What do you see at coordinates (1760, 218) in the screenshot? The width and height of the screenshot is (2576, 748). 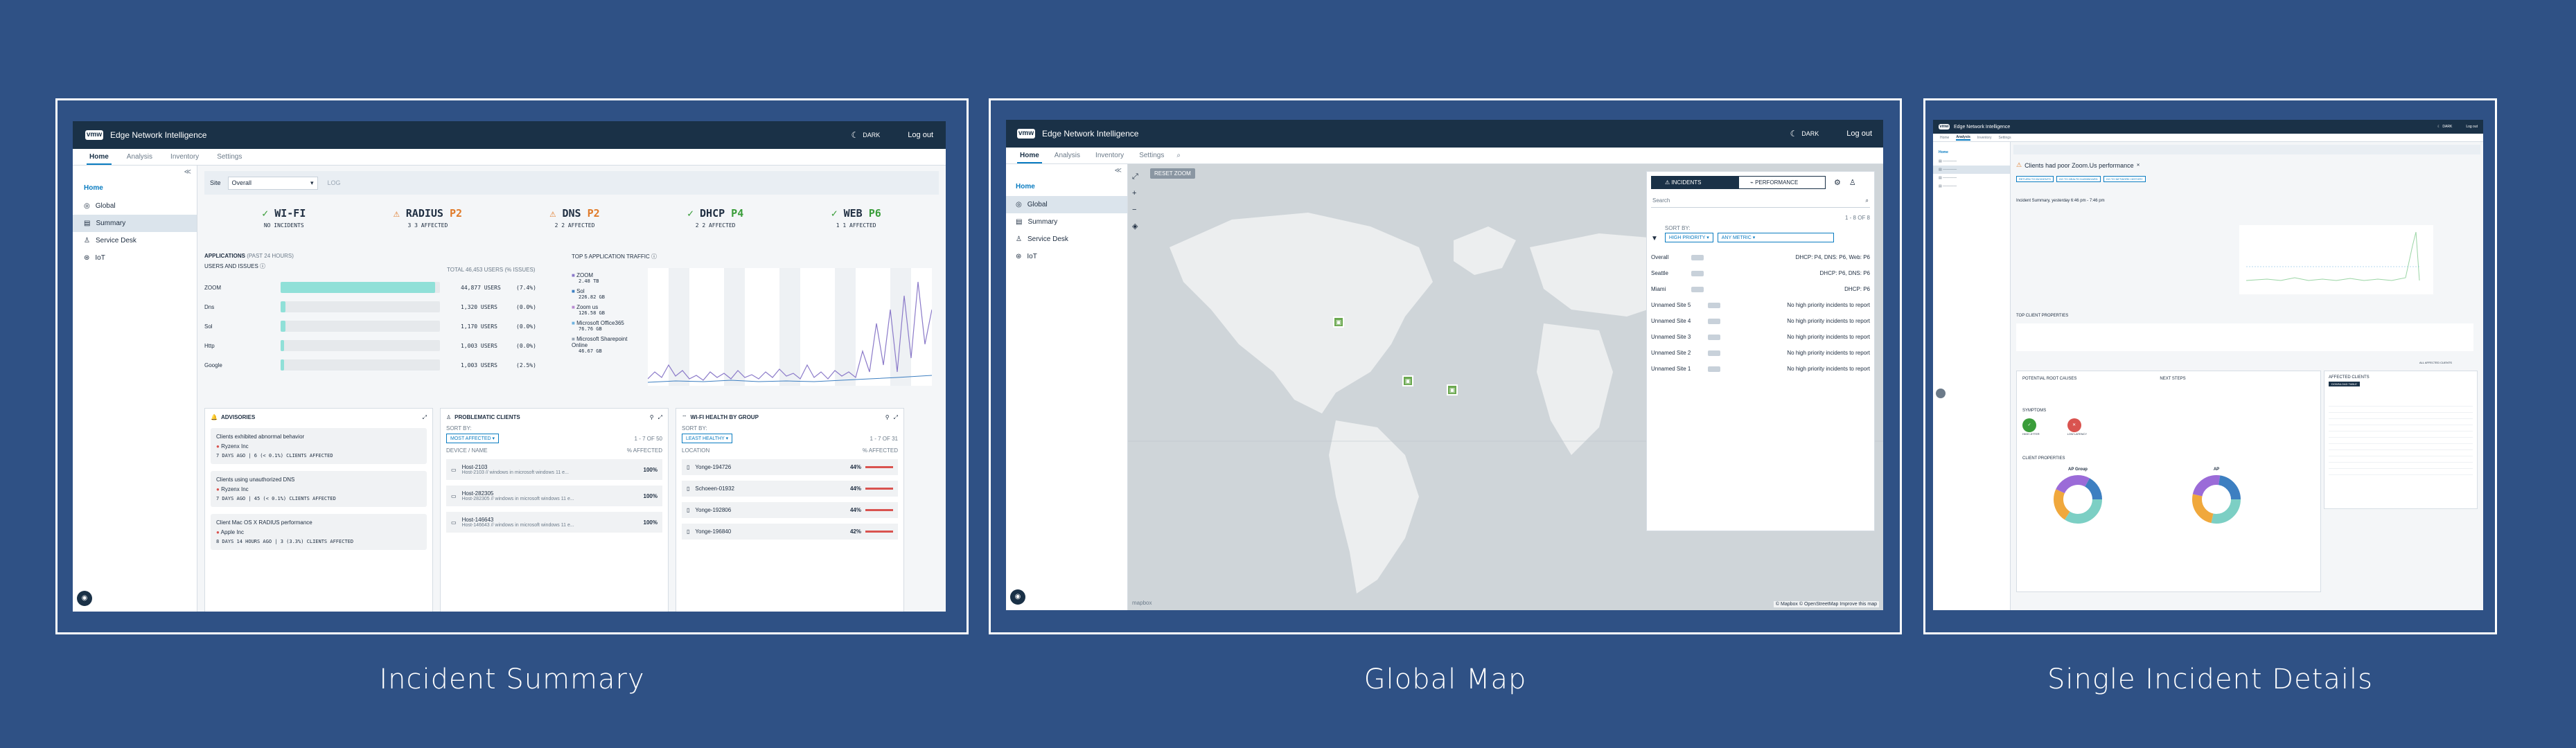 I see `pager: 1 - 8 OF 8` at bounding box center [1760, 218].